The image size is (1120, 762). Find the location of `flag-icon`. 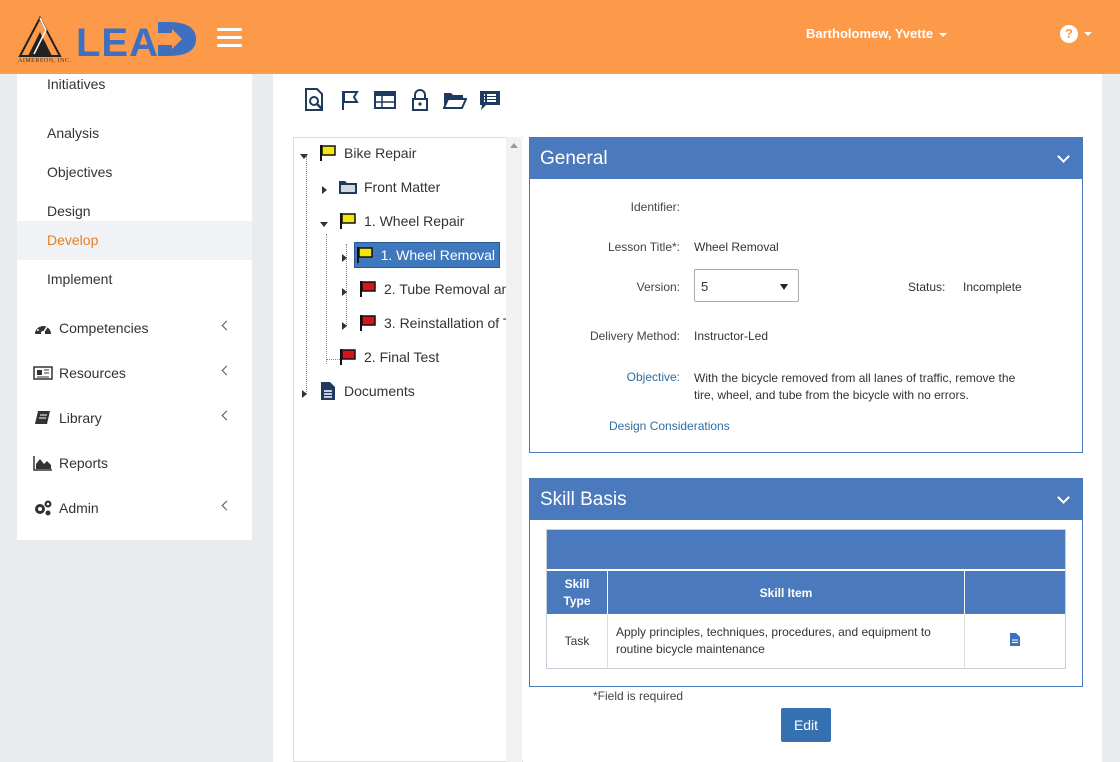

flag-icon is located at coordinates (350, 100).